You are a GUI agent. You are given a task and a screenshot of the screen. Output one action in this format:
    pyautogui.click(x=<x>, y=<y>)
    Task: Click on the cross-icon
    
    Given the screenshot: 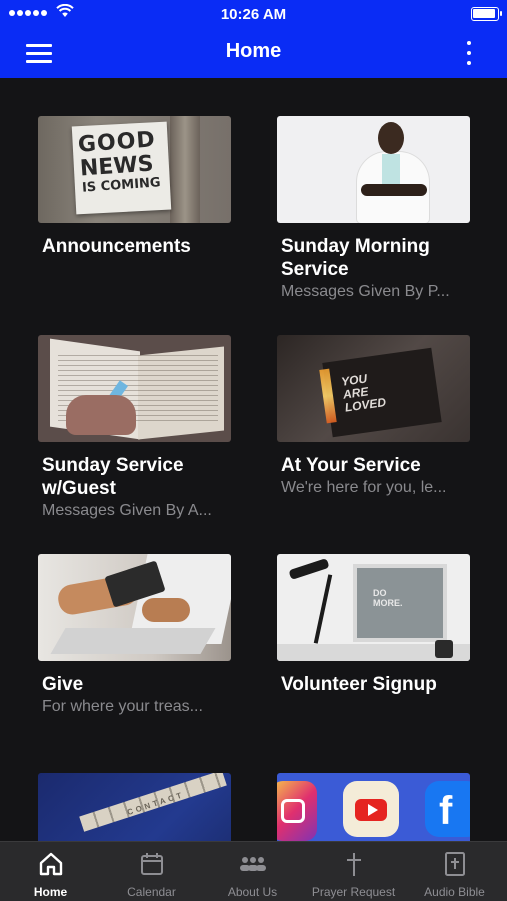 What is the action you would take?
    pyautogui.click(x=353, y=864)
    